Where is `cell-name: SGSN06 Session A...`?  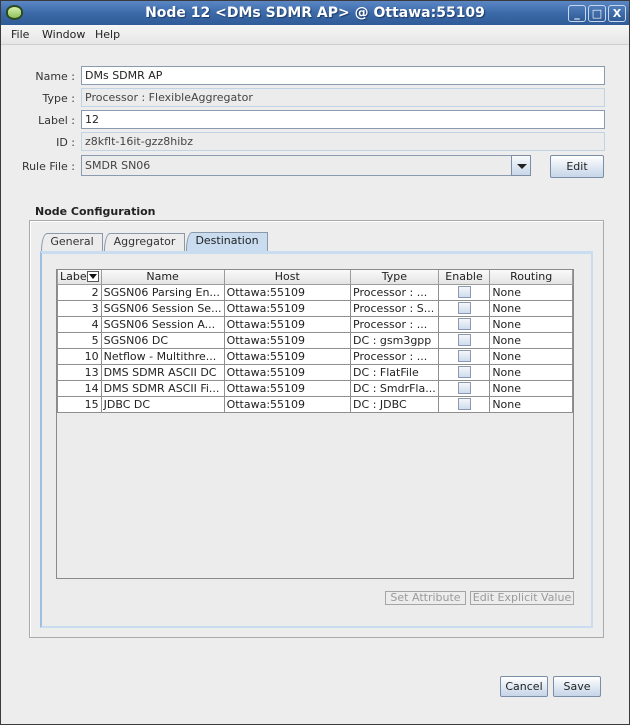
cell-name: SGSN06 Session A... is located at coordinates (162, 324).